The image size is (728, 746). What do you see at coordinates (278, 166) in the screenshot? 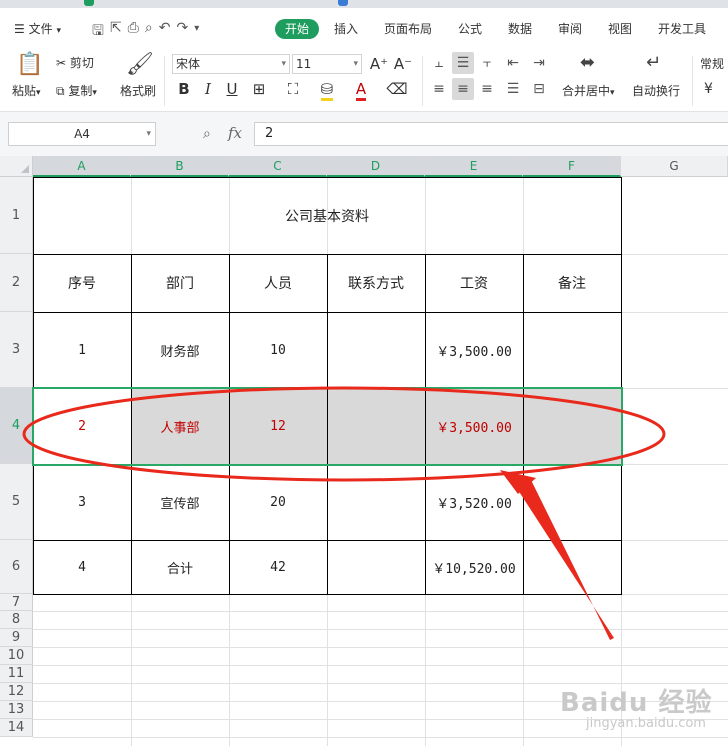
I see `column-header-c: C` at bounding box center [278, 166].